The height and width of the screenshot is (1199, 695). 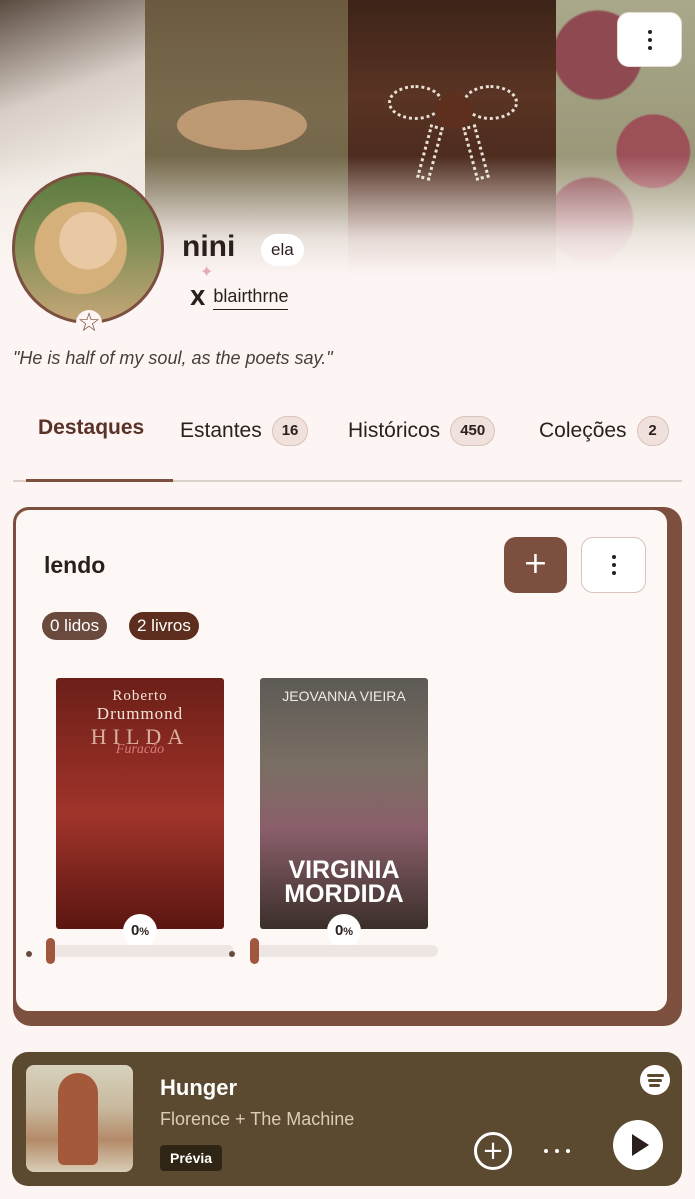 I want to click on lace-bow-illustration, so click(x=453, y=133).